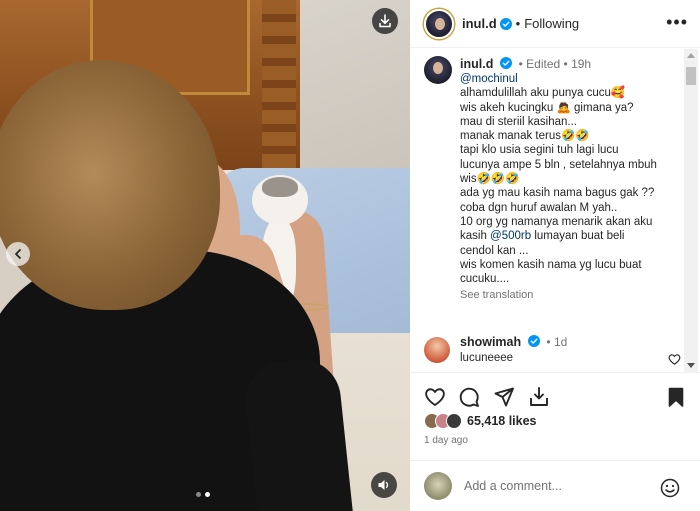 Image resolution: width=700 pixels, height=511 pixels. I want to click on add-comment-bar, so click(555, 485).